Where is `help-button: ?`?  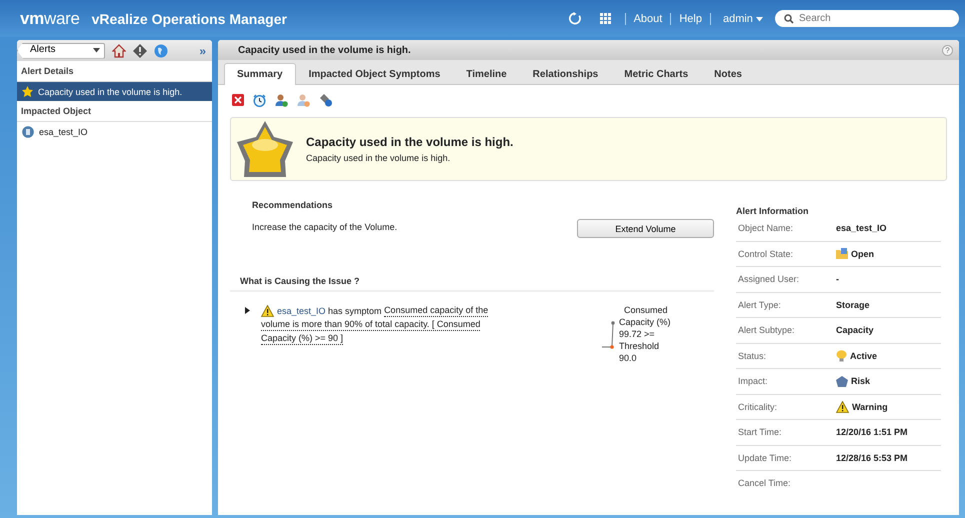
help-button: ? is located at coordinates (947, 50).